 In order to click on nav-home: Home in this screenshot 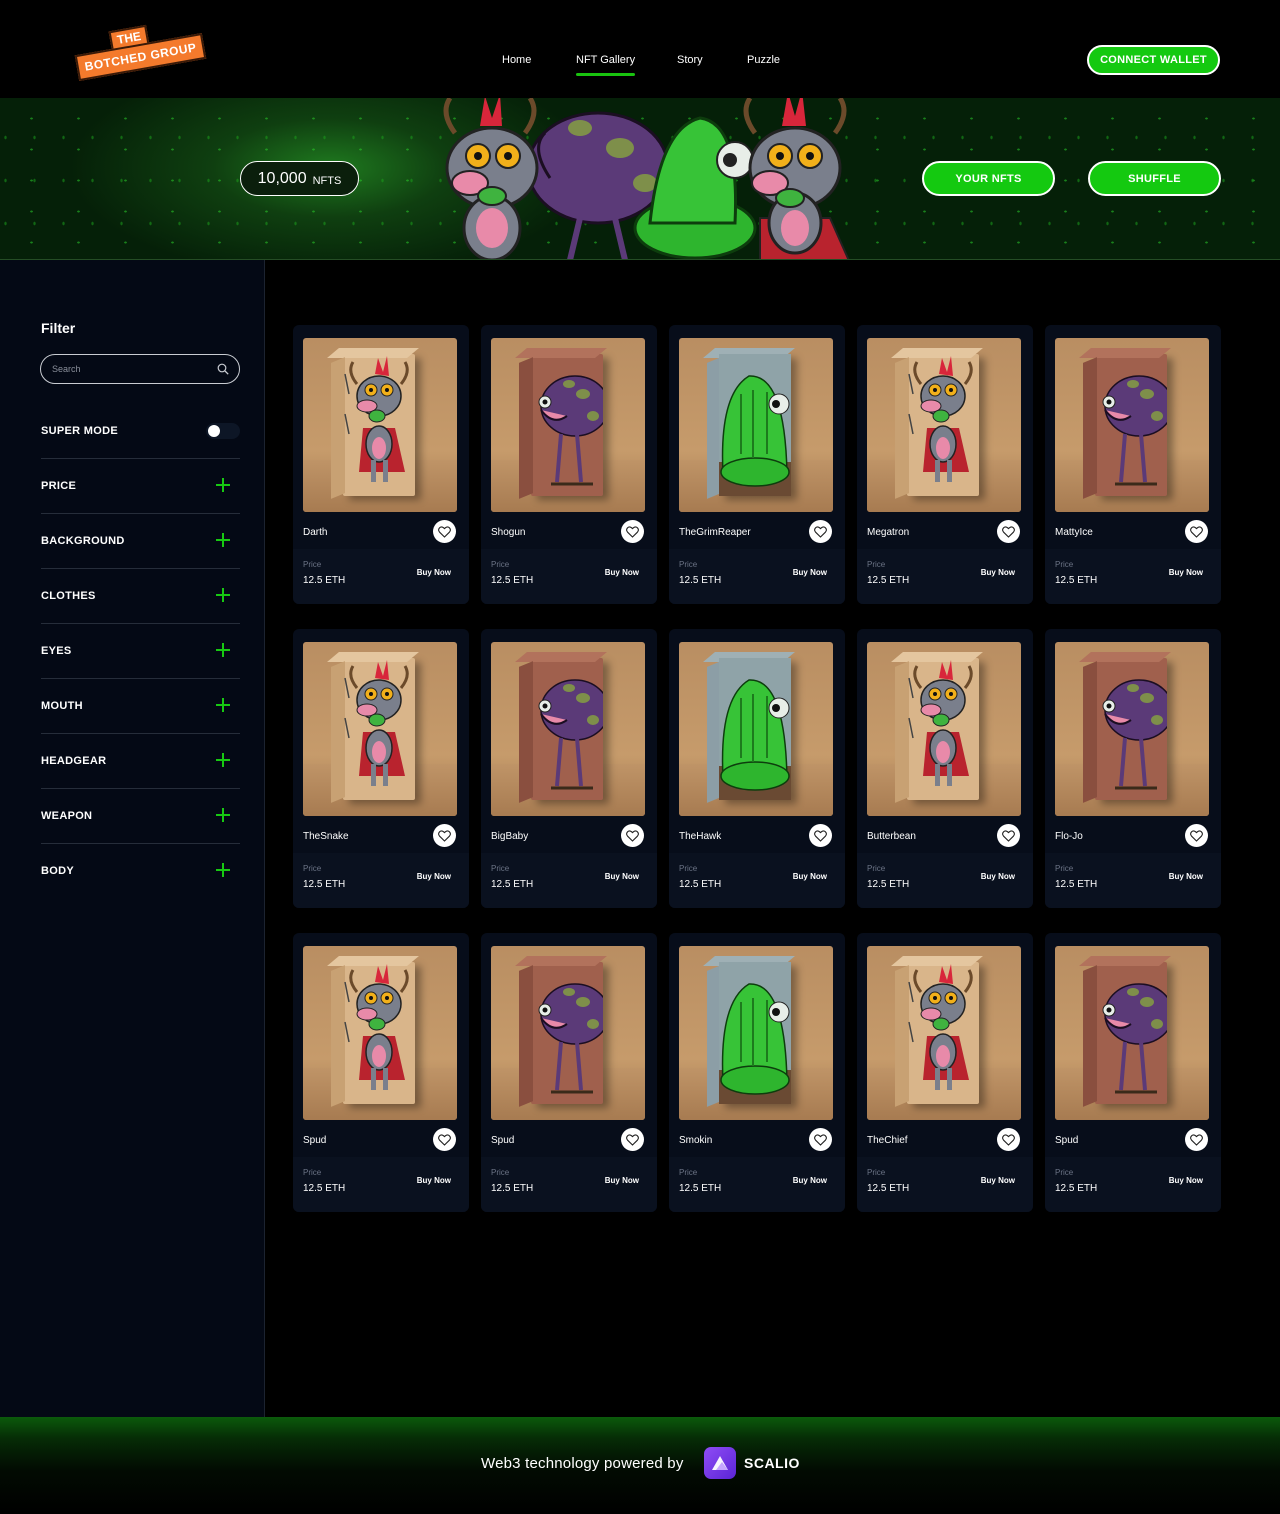, I will do `click(516, 60)`.